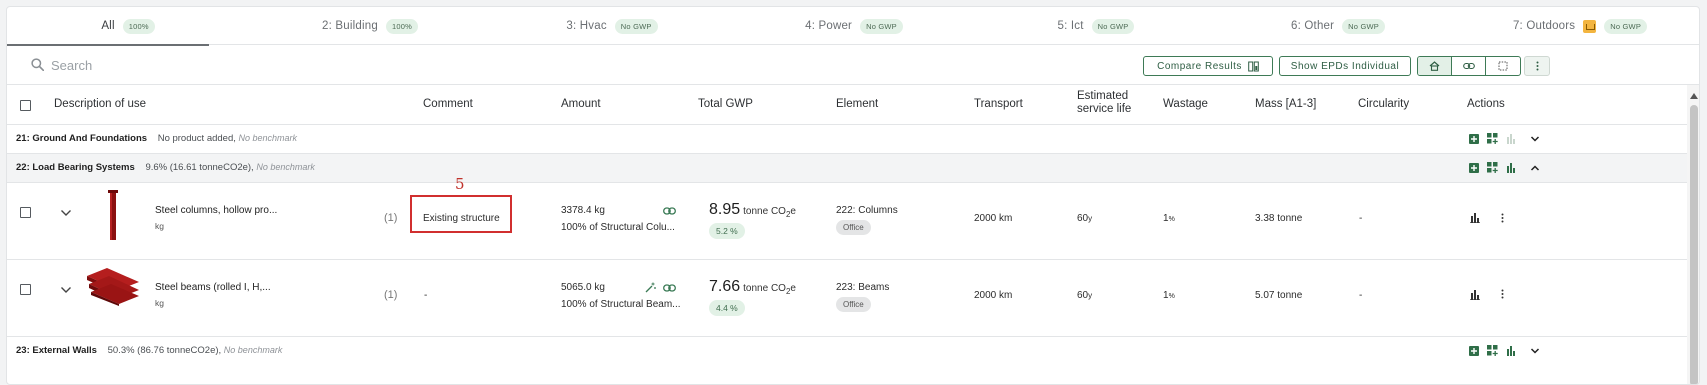 The width and height of the screenshot is (1707, 385). What do you see at coordinates (1535, 168) in the screenshot?
I see `chevron-up-icon` at bounding box center [1535, 168].